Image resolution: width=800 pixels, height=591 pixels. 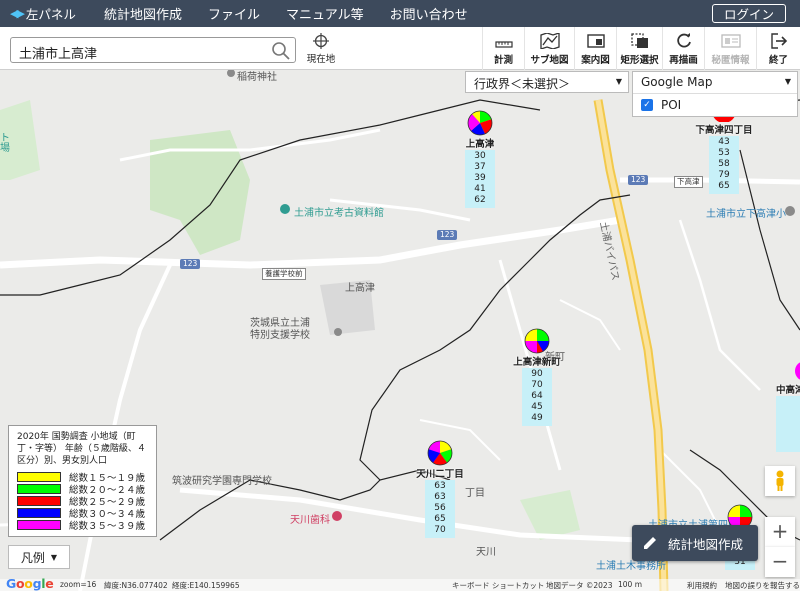 I want to click on confidential-tool: 秘匿情報, so click(x=730, y=48).